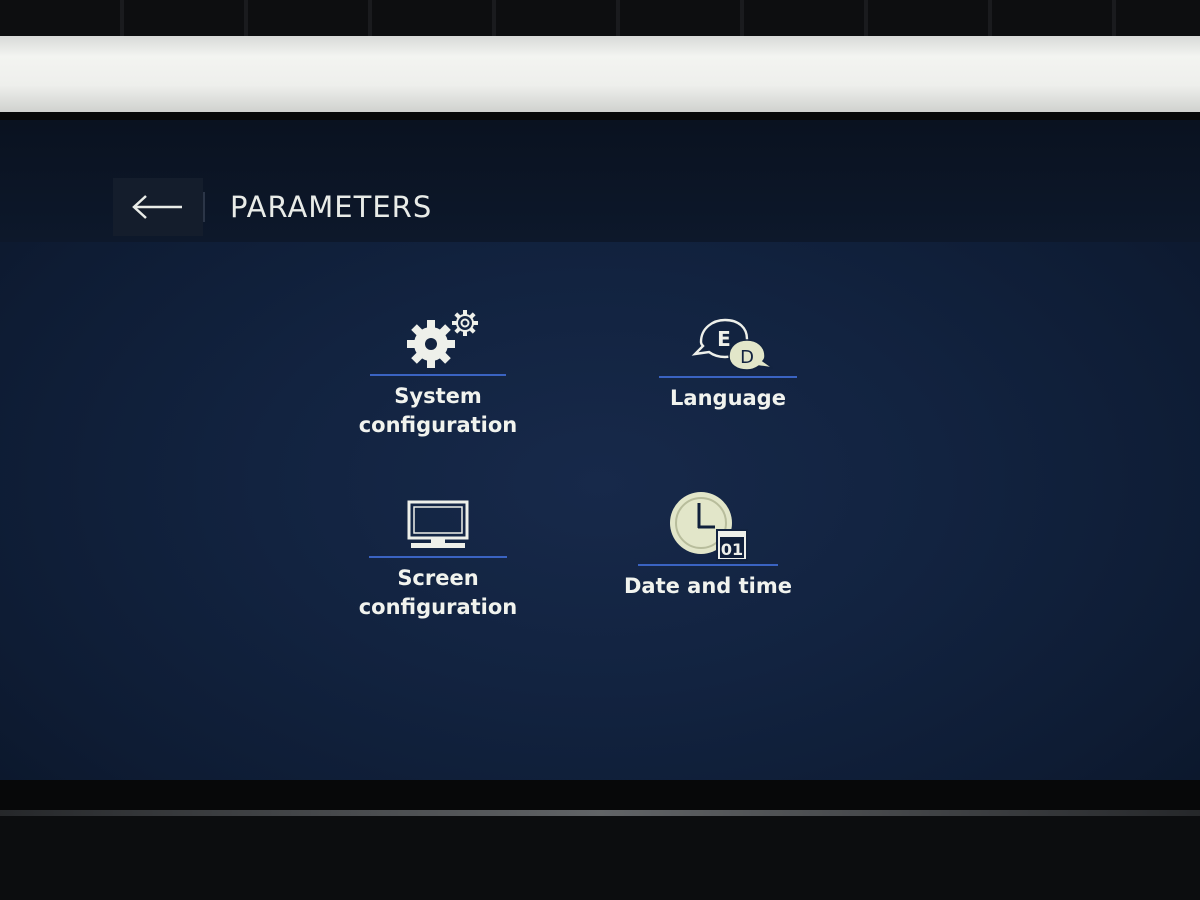 The image size is (1200, 900). Describe the element at coordinates (331, 207) in the screenshot. I see `page-title: PARAMETERS` at that location.